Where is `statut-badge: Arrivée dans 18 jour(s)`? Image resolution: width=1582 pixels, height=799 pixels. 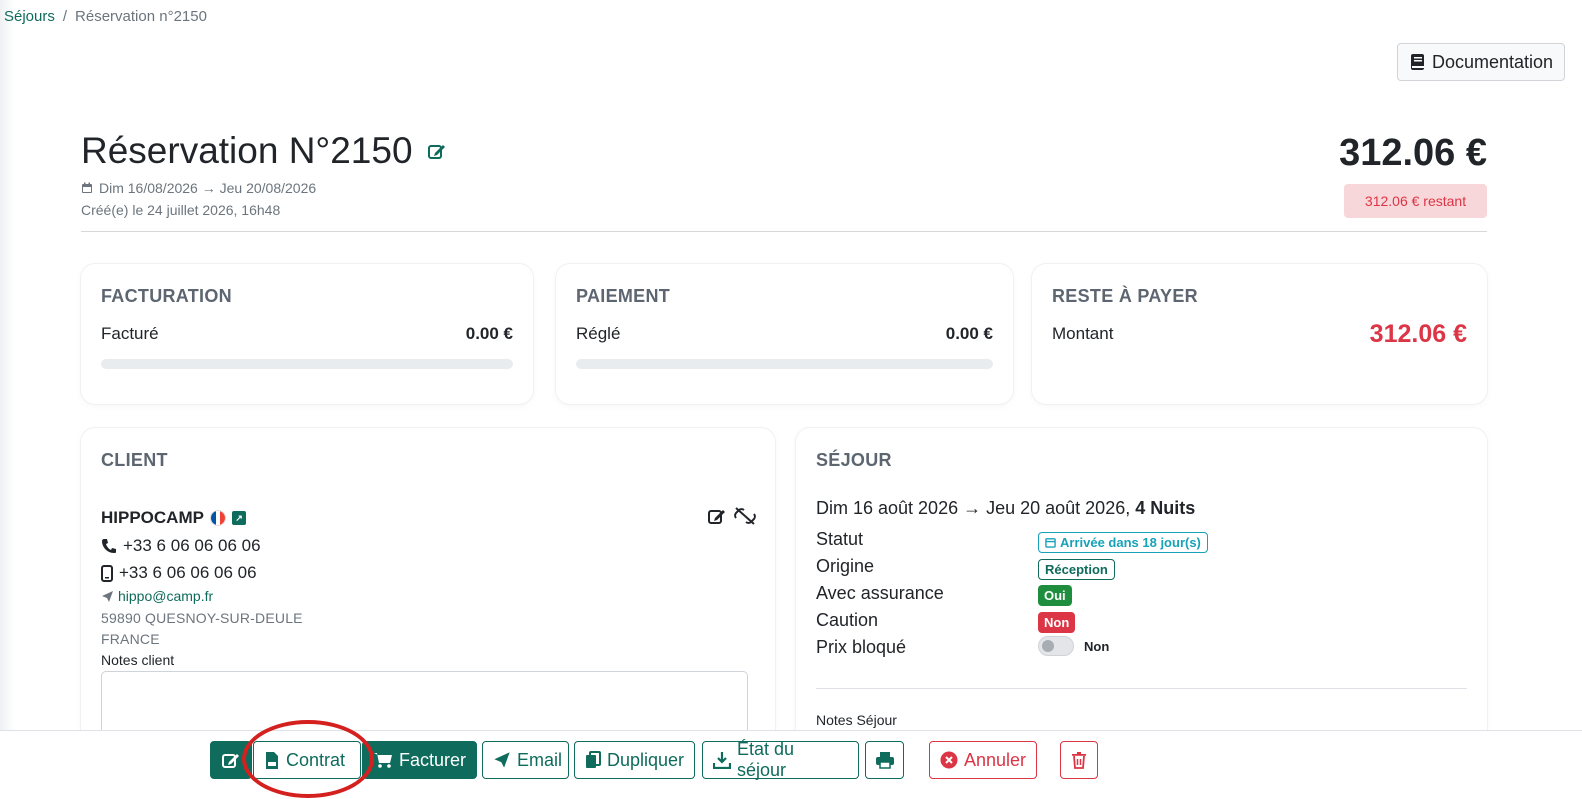
statut-badge: Arrivée dans 18 jour(s) is located at coordinates (1123, 542).